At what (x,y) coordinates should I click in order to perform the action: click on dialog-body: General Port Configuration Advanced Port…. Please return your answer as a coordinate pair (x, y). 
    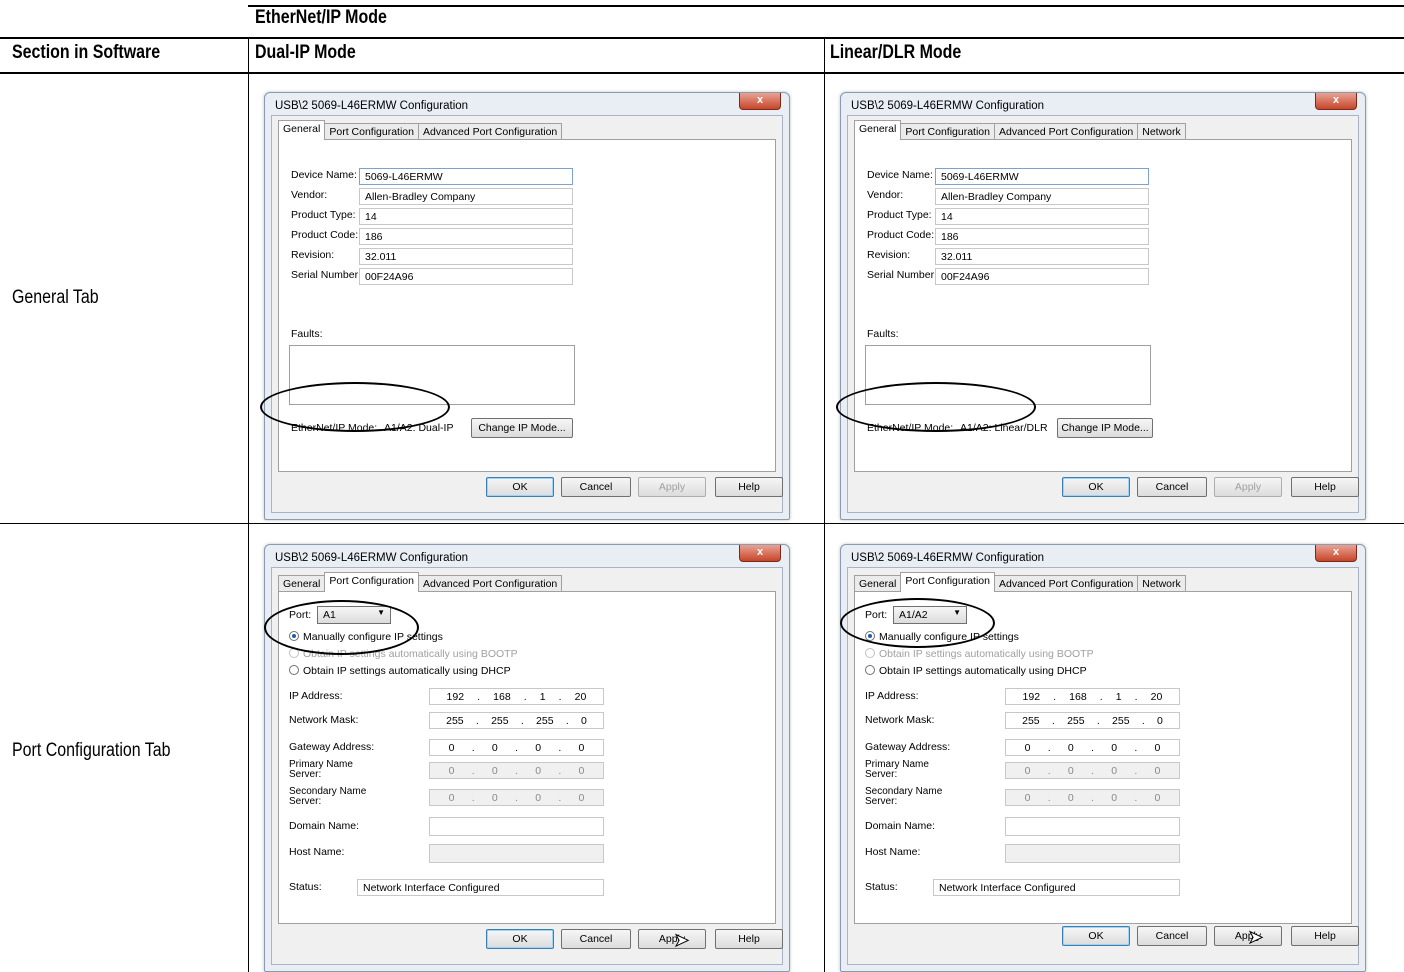
    Looking at the image, I should click on (1103, 314).